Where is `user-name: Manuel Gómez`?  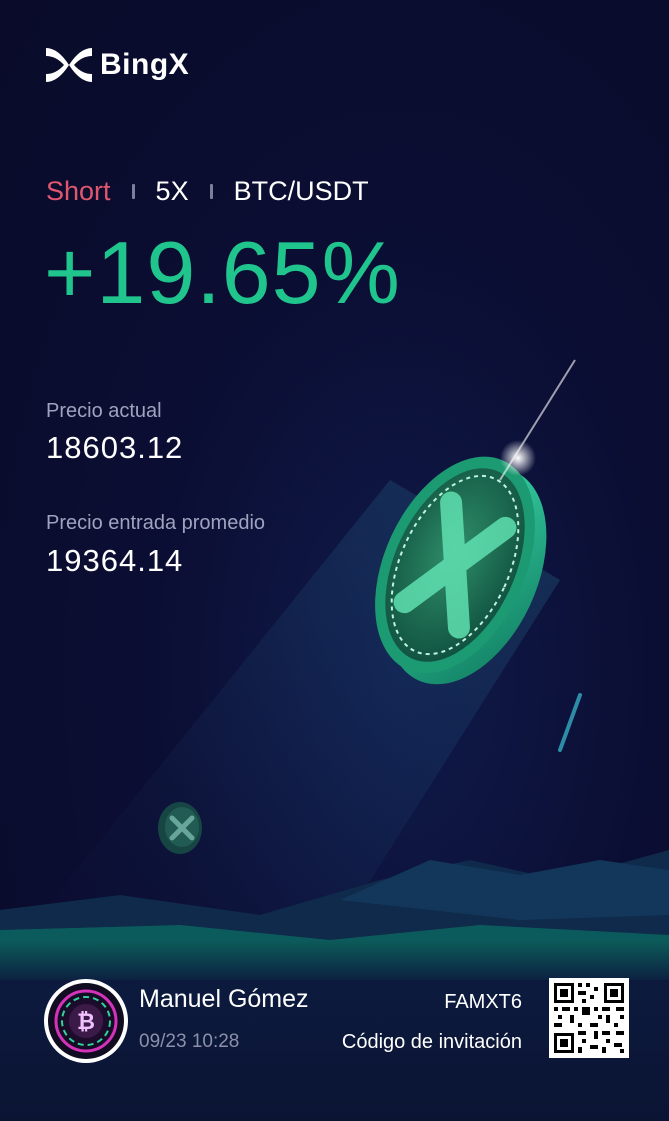
user-name: Manuel Gómez is located at coordinates (224, 999).